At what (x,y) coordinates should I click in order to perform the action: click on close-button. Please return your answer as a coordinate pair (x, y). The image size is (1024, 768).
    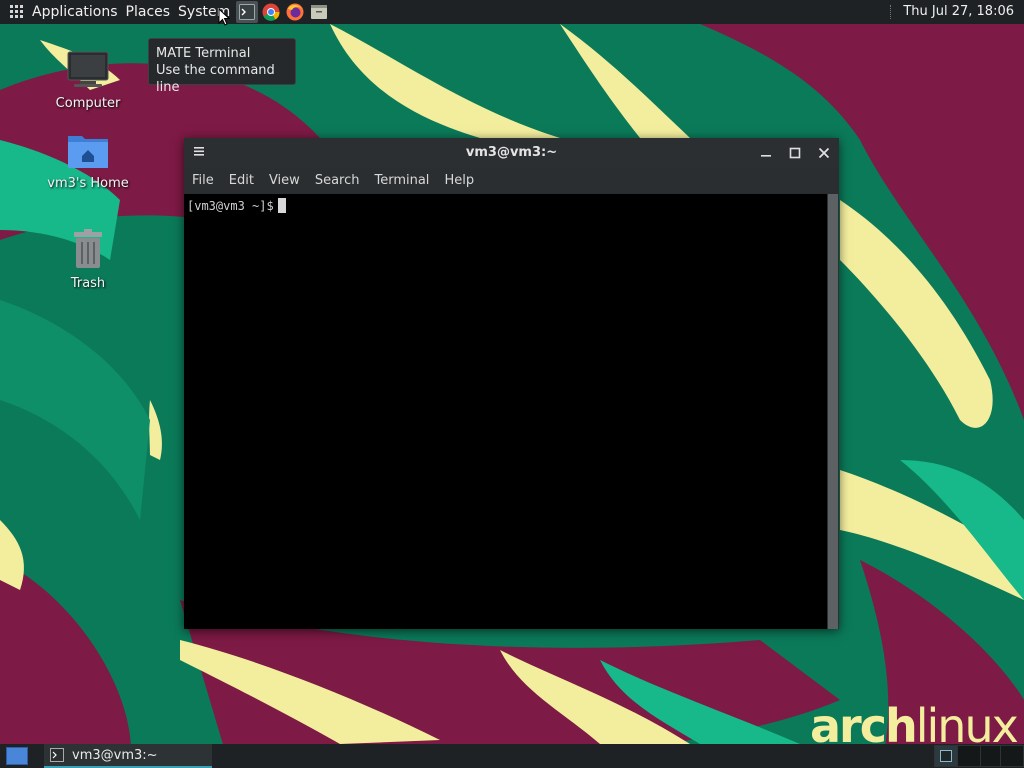
    Looking at the image, I should click on (824, 153).